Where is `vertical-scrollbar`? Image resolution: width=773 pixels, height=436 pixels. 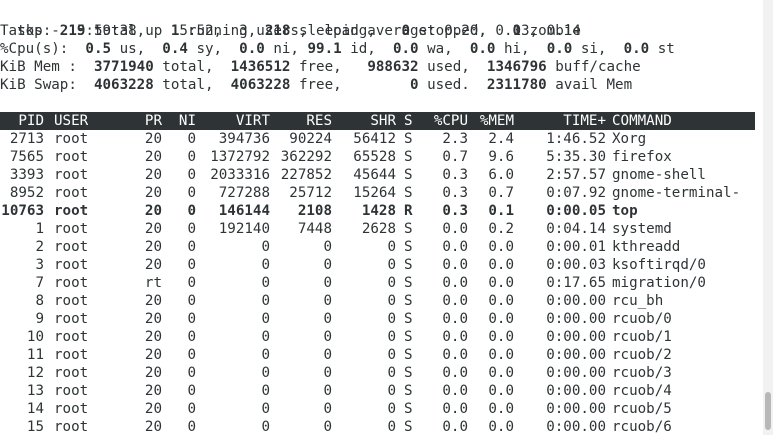 vertical-scrollbar is located at coordinates (768, 217).